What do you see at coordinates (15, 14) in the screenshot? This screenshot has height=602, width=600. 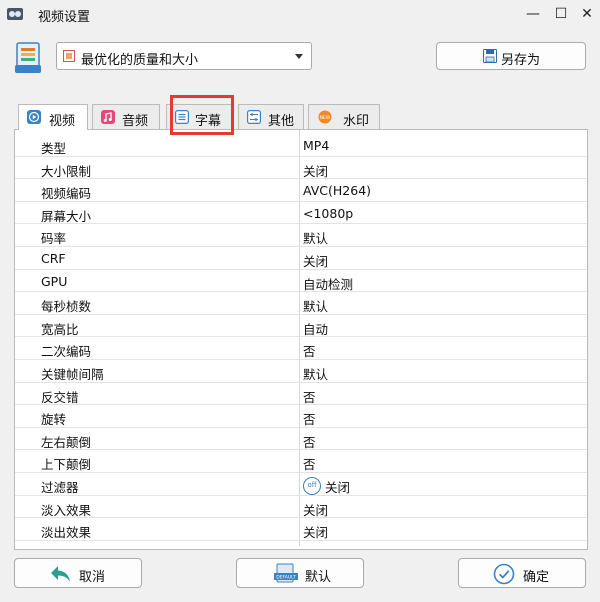 I see `app-icon` at bounding box center [15, 14].